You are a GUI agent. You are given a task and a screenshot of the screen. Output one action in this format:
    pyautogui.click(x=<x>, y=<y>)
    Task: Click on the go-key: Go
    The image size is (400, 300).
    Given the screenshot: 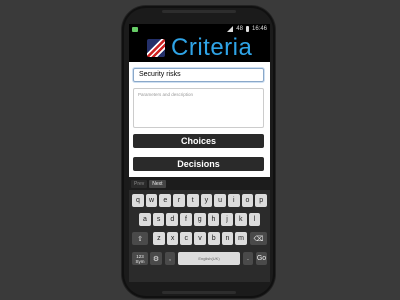 What is the action you would take?
    pyautogui.click(x=261, y=258)
    